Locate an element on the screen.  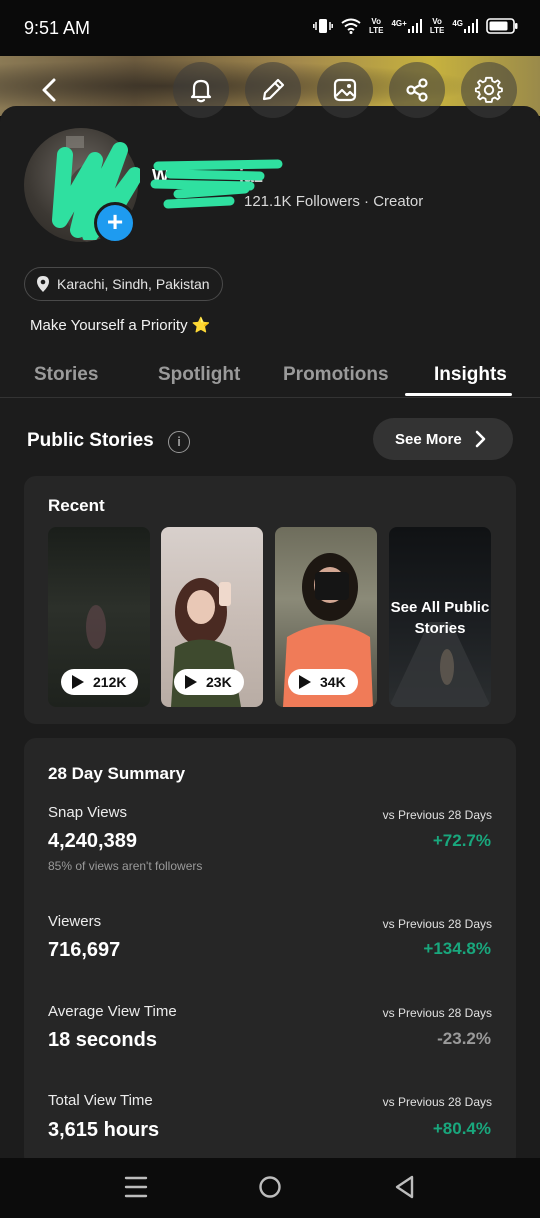
bell-icon is located at coordinates (201, 91).